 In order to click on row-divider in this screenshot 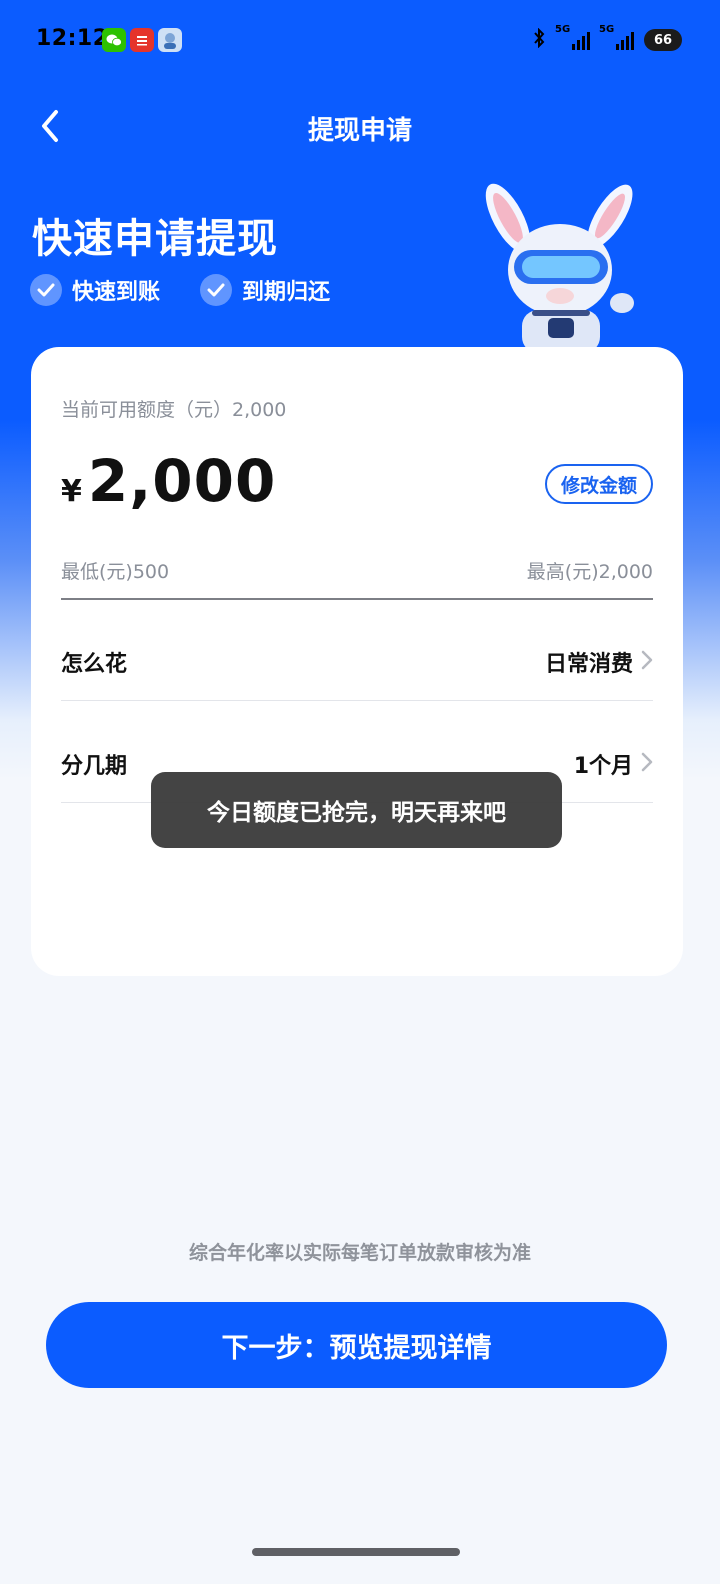, I will do `click(357, 700)`.